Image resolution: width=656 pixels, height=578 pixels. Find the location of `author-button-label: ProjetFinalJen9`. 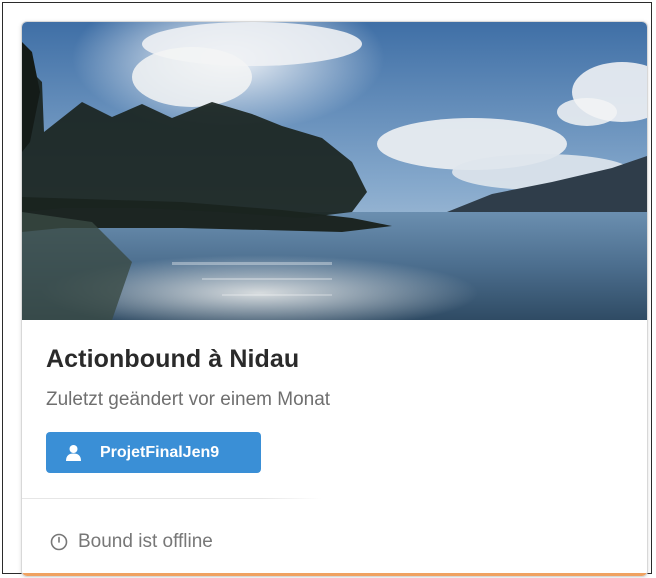

author-button-label: ProjetFinalJen9 is located at coordinates (160, 452).